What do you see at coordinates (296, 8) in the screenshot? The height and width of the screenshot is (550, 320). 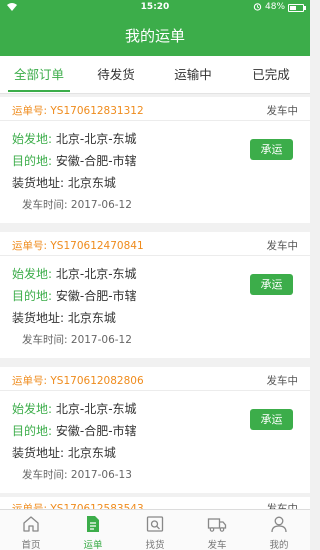 I see `battery-icon` at bounding box center [296, 8].